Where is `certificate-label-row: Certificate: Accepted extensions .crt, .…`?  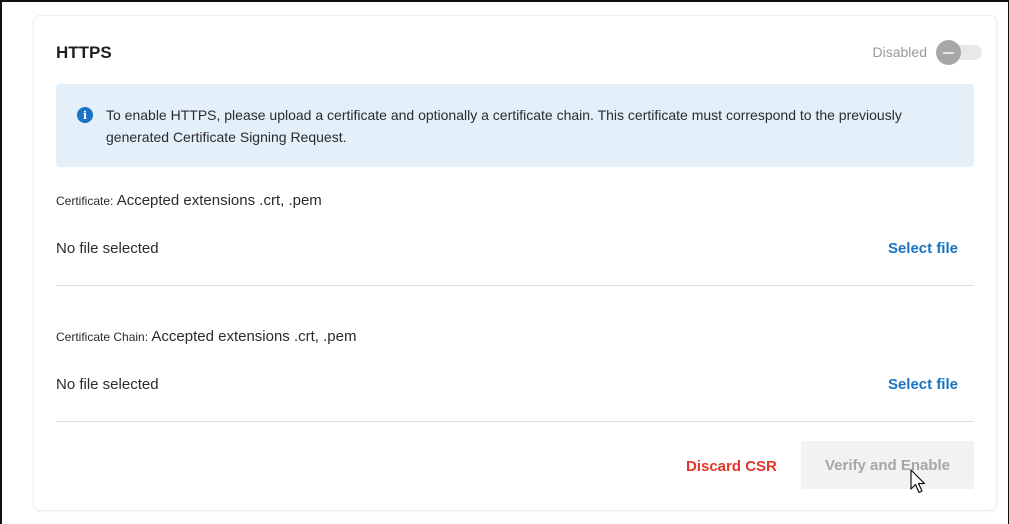 certificate-label-row: Certificate: Accepted extensions .crt, .… is located at coordinates (189, 200).